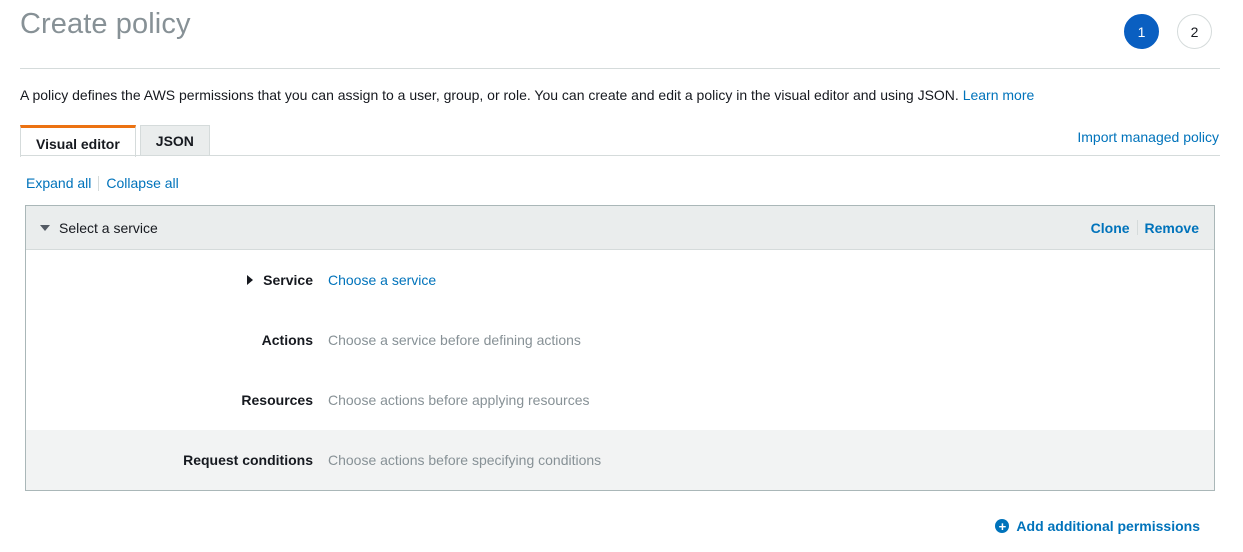 This screenshot has width=1243, height=552. Describe the element at coordinates (108, 227) in the screenshot. I see `panel-header-title: Select a service` at that location.